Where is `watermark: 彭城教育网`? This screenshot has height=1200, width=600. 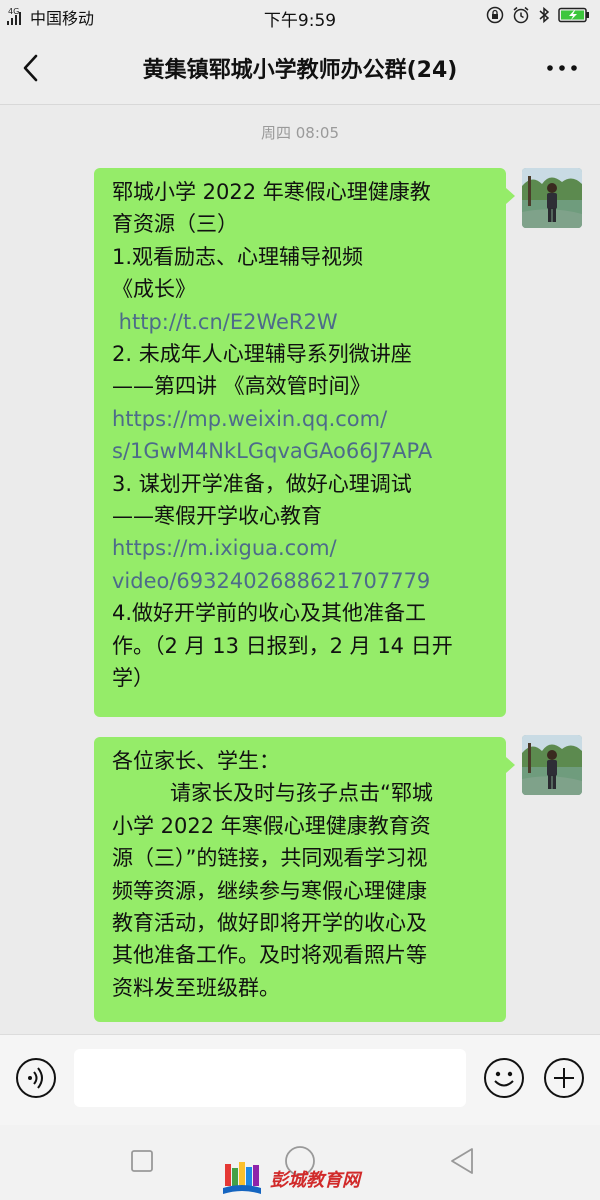 watermark: 彭城教育网 is located at coordinates (291, 1179).